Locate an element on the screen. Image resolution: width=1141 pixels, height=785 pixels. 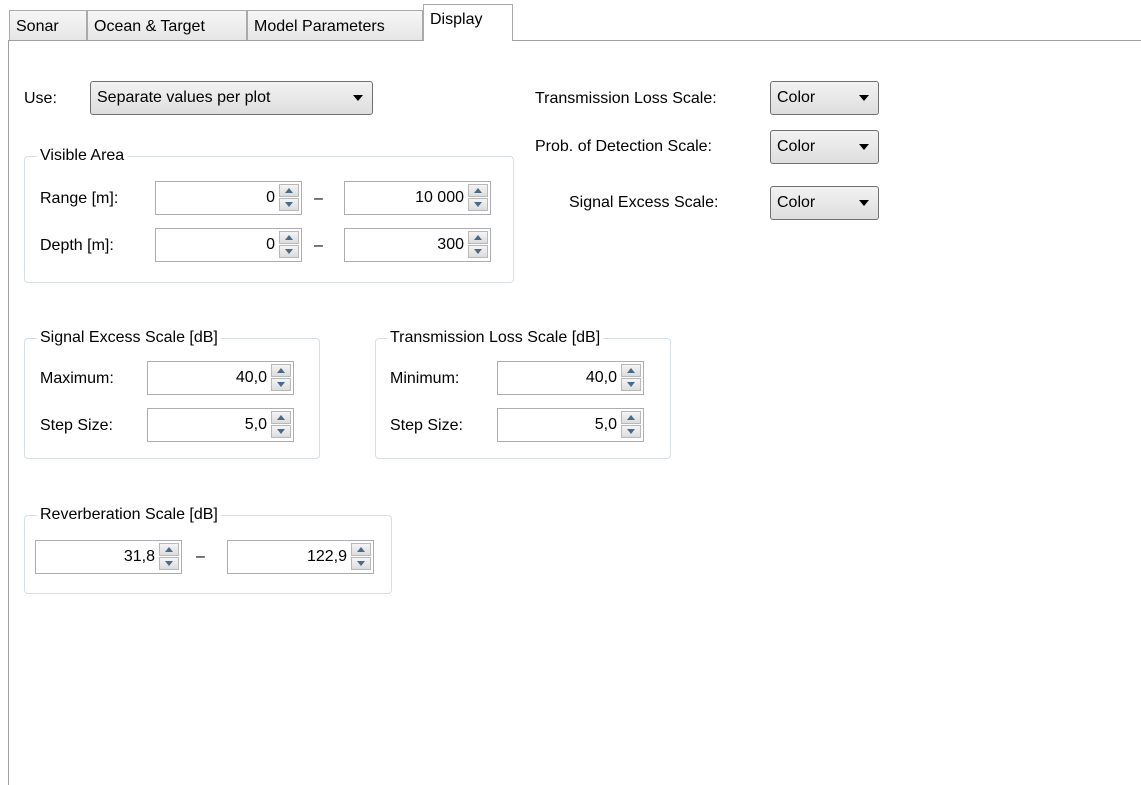
tab-strip-divider is located at coordinates (574, 40).